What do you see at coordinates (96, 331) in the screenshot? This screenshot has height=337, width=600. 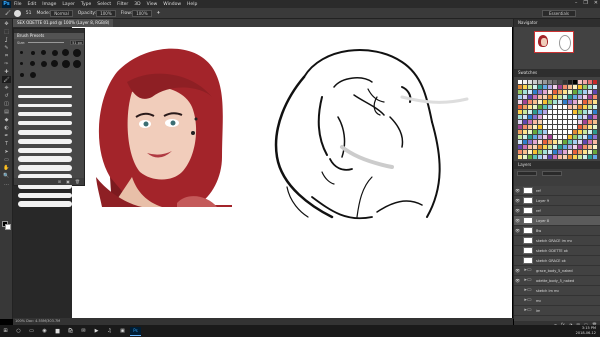 I see `media-icon: ▶` at bounding box center [96, 331].